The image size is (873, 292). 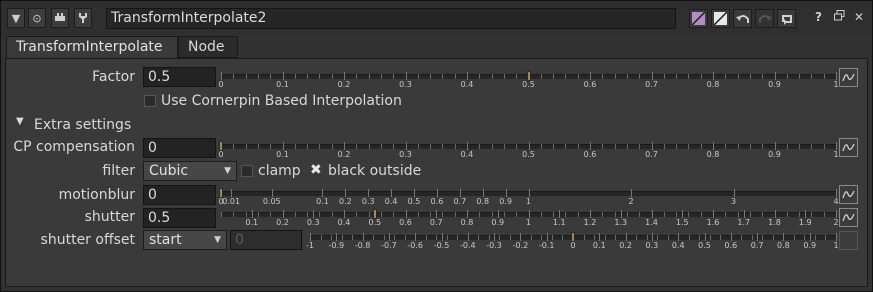 What do you see at coordinates (467, 222) in the screenshot?
I see `slider-tick-label: 0.8` at bounding box center [467, 222].